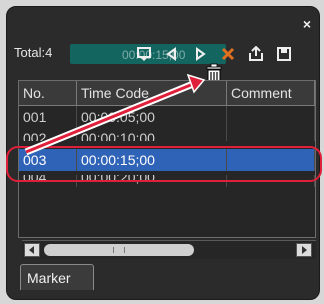 The height and width of the screenshot is (304, 324). Describe the element at coordinates (172, 54) in the screenshot. I see `prev-marker-icon` at that location.